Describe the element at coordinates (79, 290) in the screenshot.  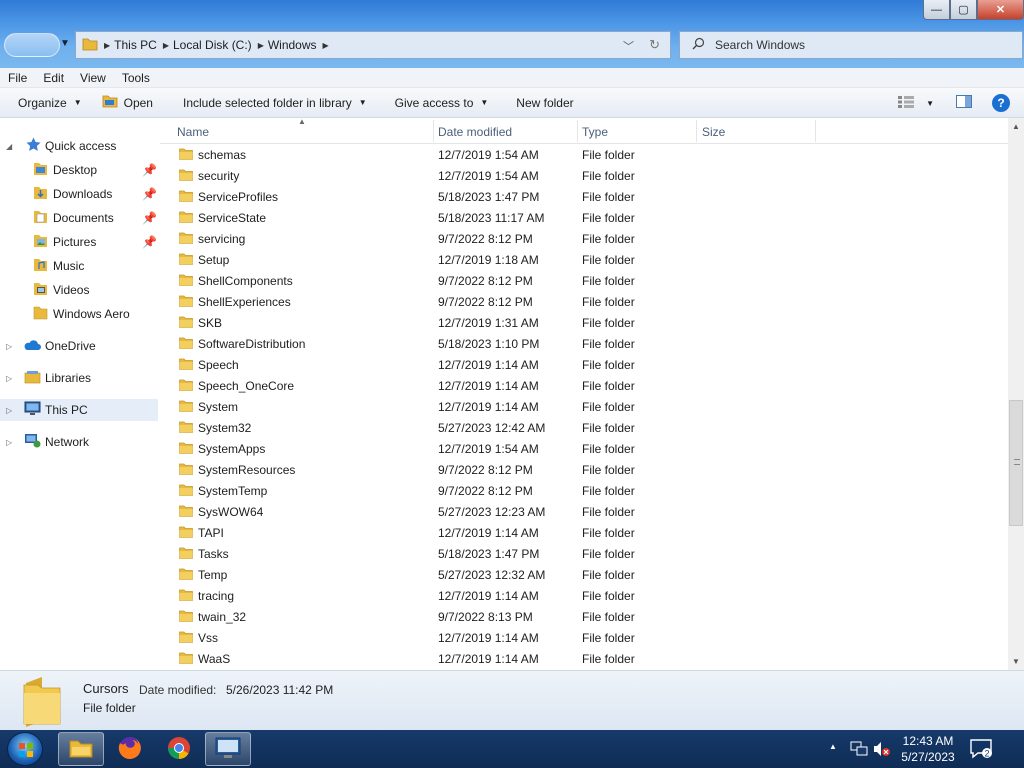
I see `nav-videos: Videos` at that location.